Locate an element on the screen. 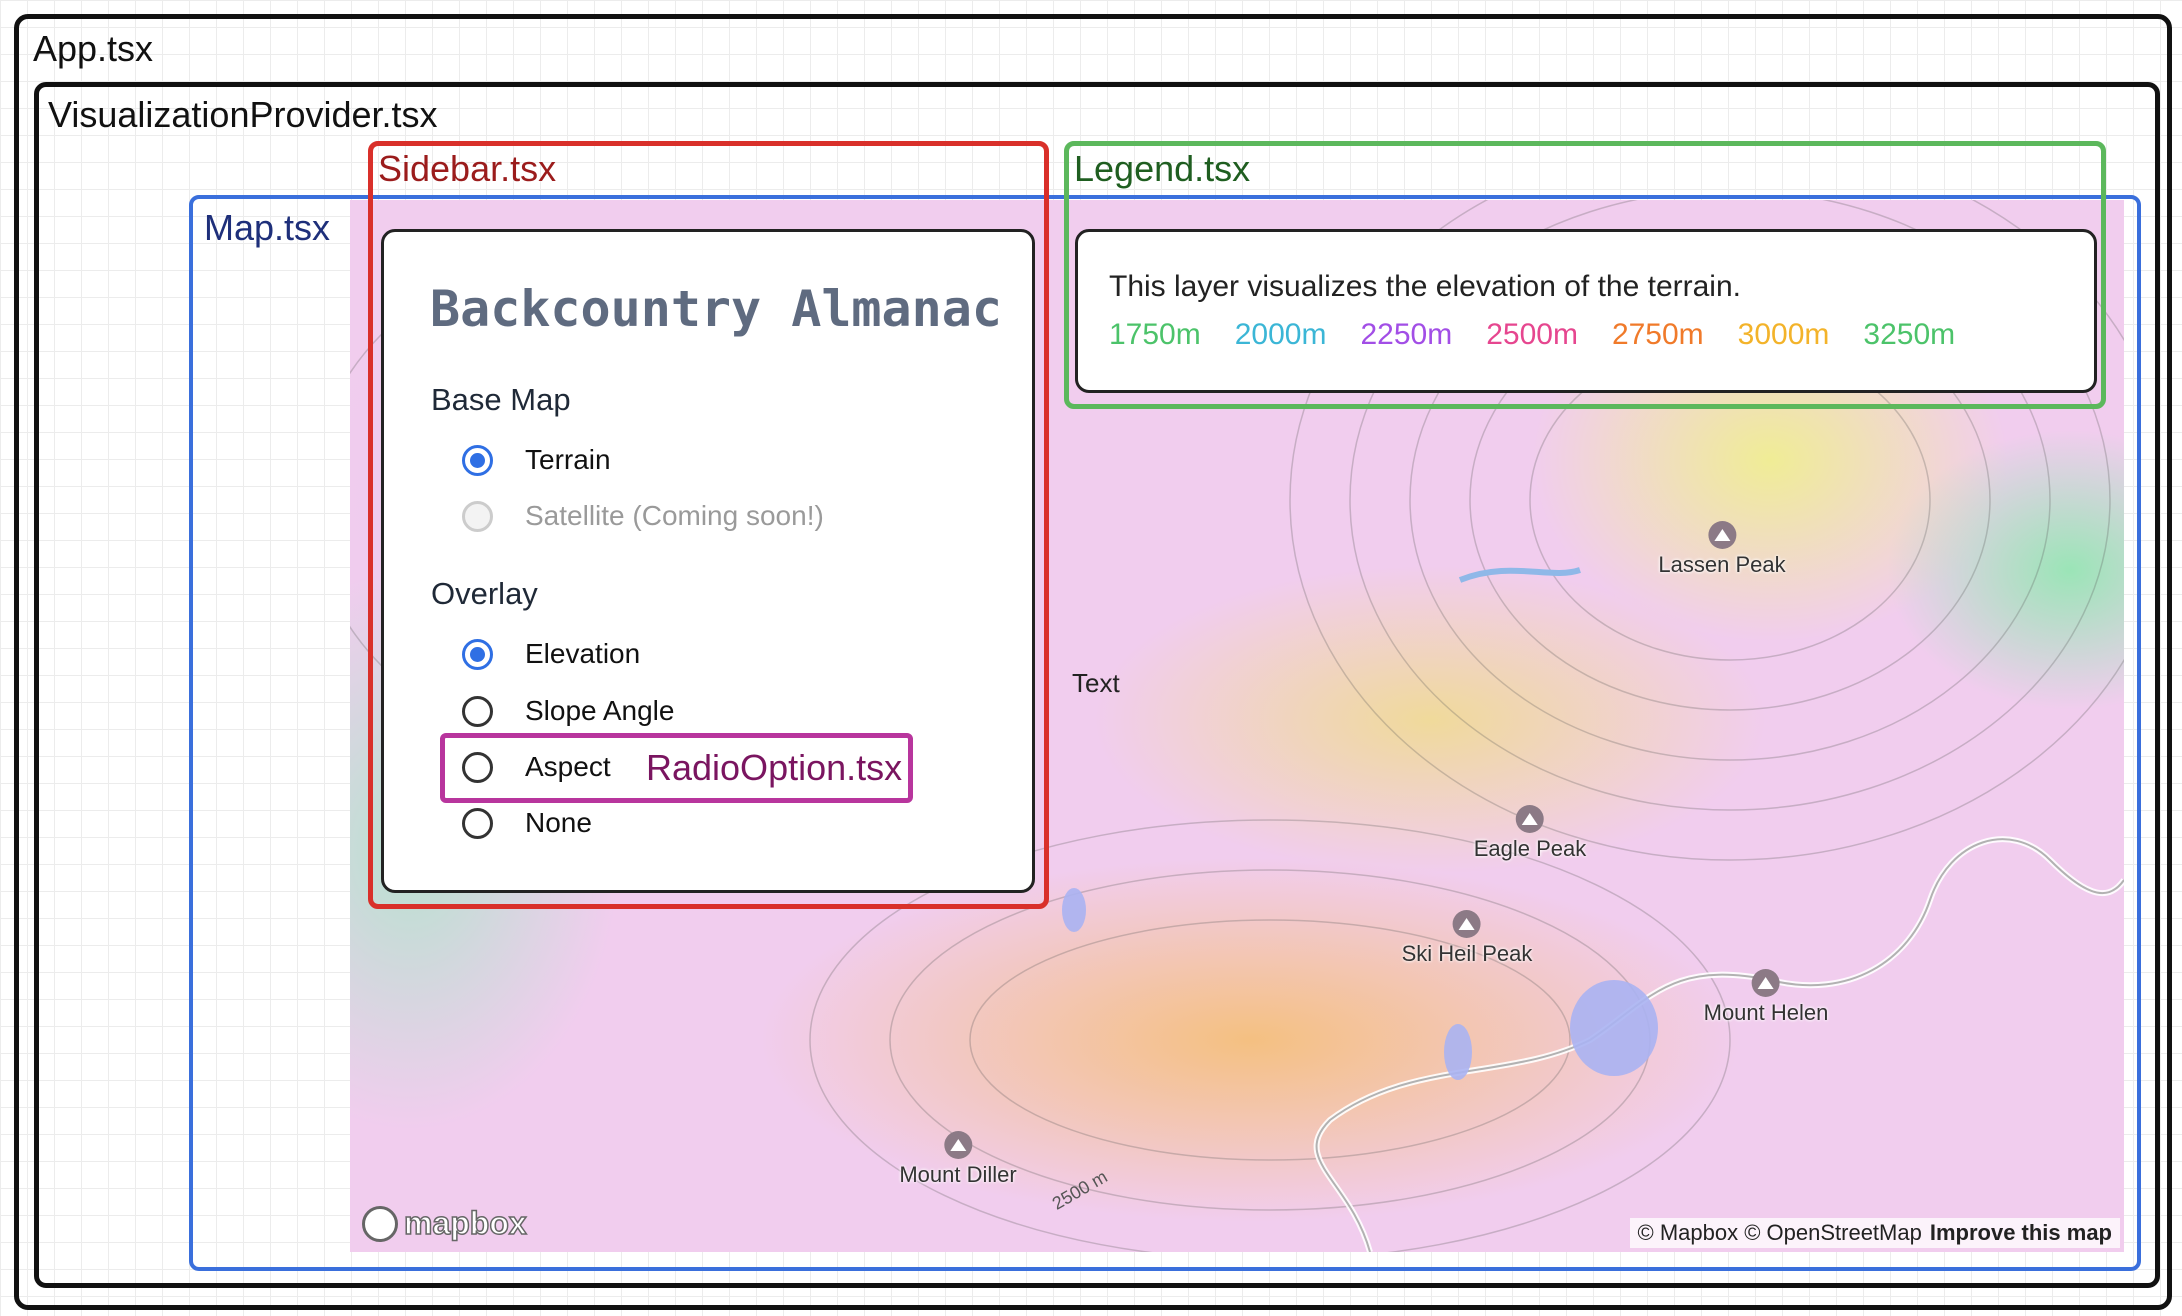  peak-marker: Lassen Peak is located at coordinates (1722, 549).